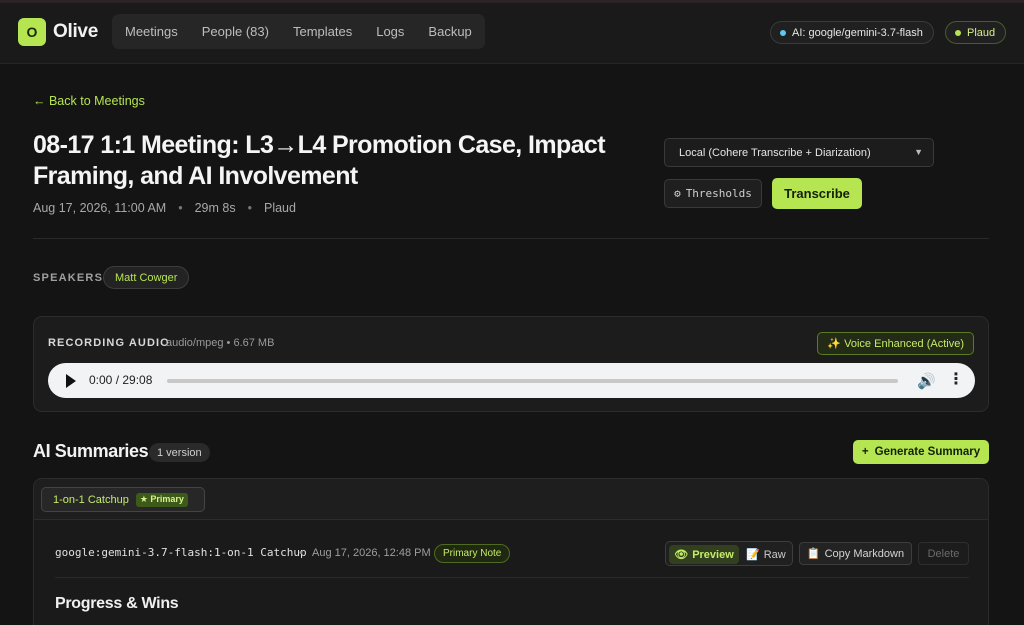  I want to click on primary-badge: ★ Primary, so click(161, 499).